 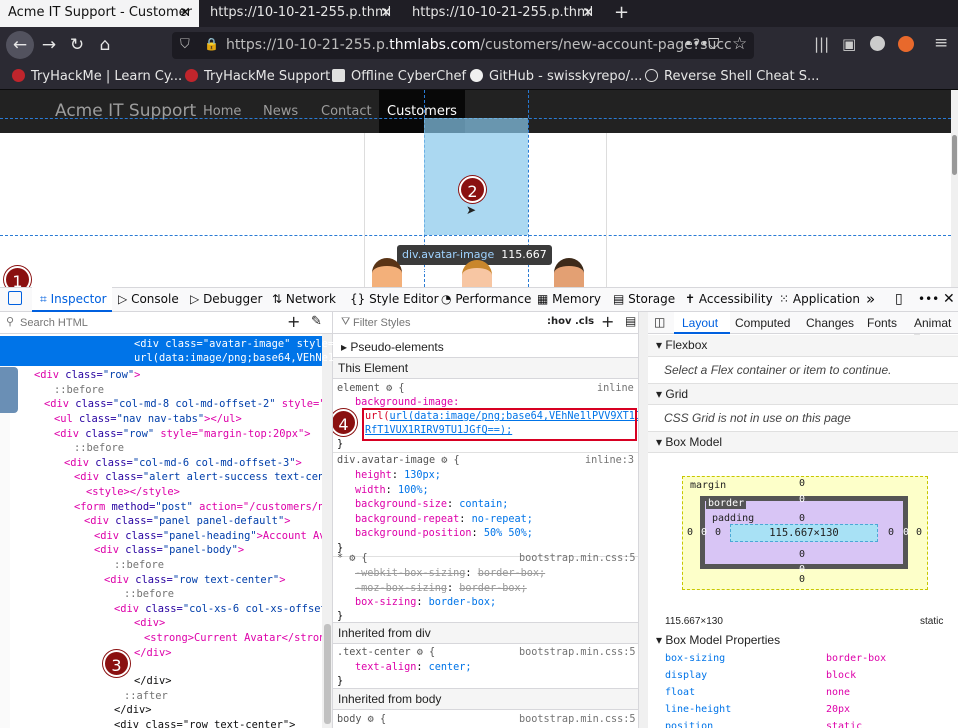 I want to click on html-node: <div class="col-xs-6 col-xs-offset, so click(x=220, y=609).